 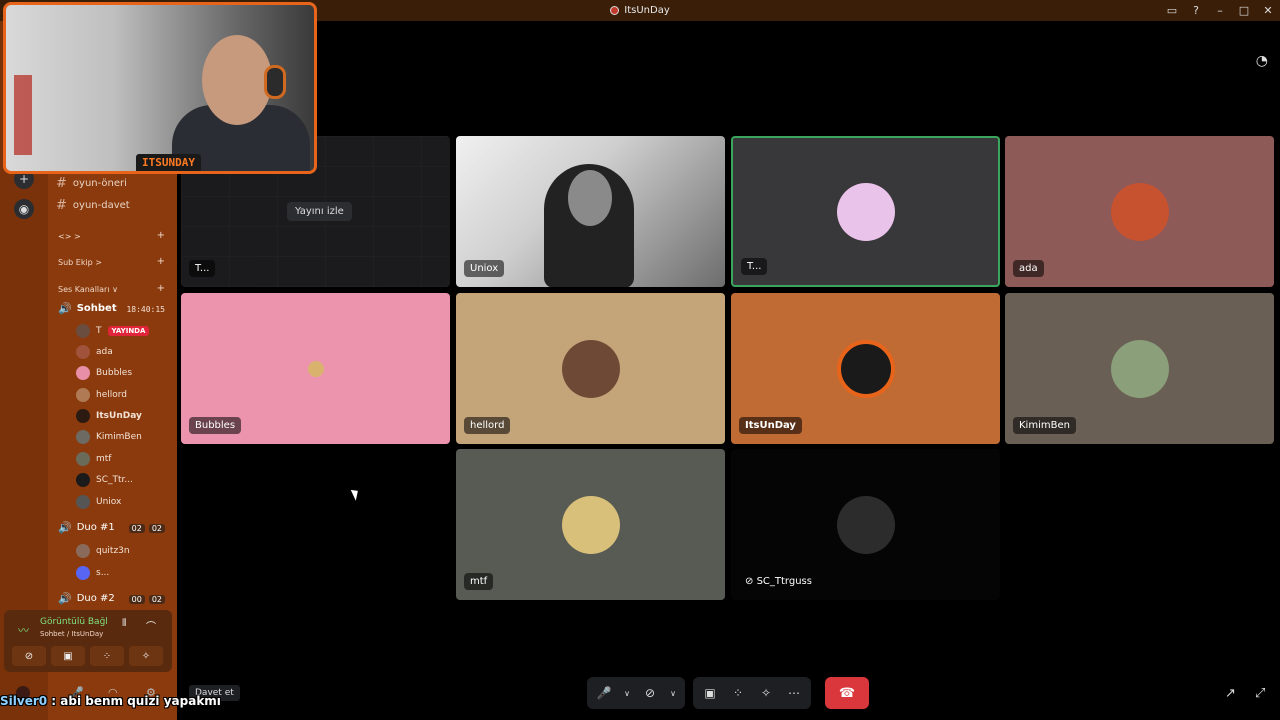 I want to click on webcam-brand: ITSUNDAY, so click(x=168, y=162).